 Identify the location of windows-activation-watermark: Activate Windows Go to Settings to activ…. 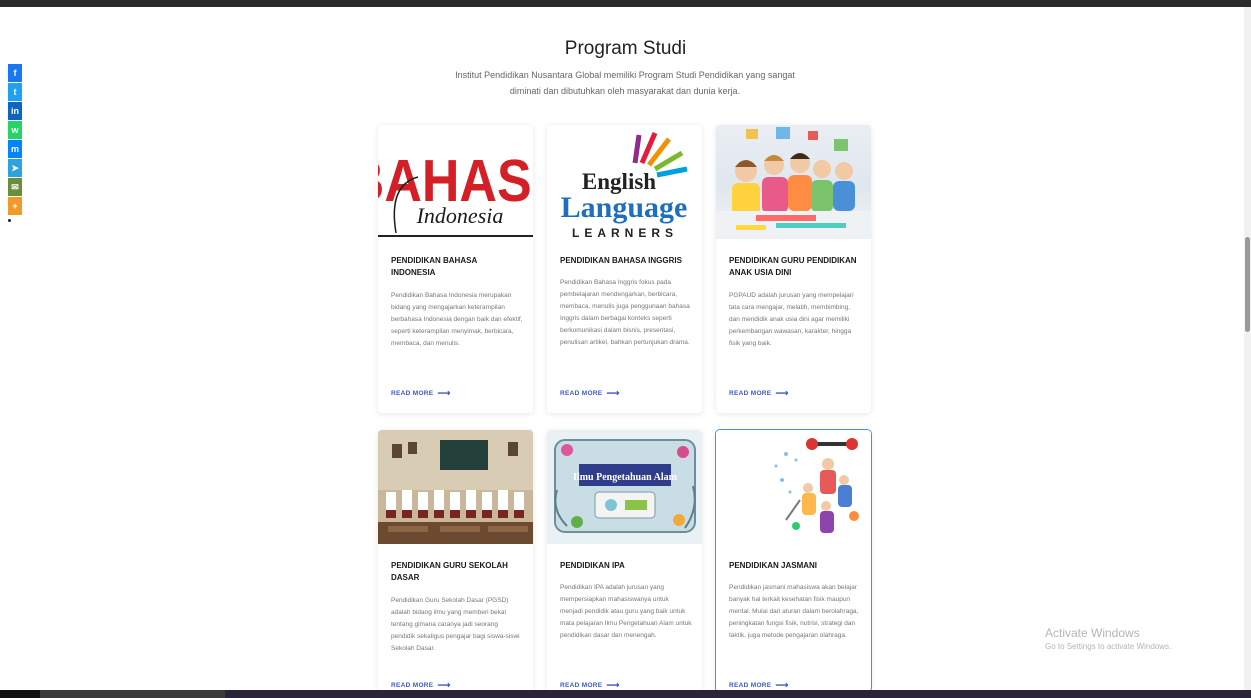
(1108, 638).